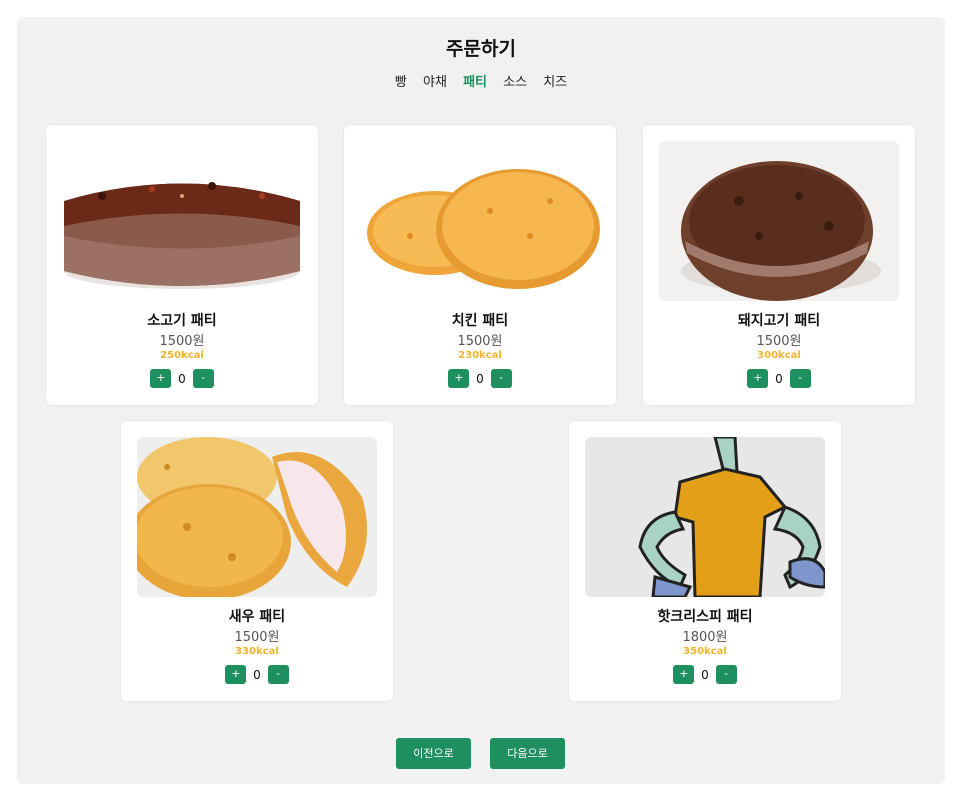 The image size is (961, 797). Describe the element at coordinates (705, 637) in the screenshot. I see `product-price: 1800원` at that location.